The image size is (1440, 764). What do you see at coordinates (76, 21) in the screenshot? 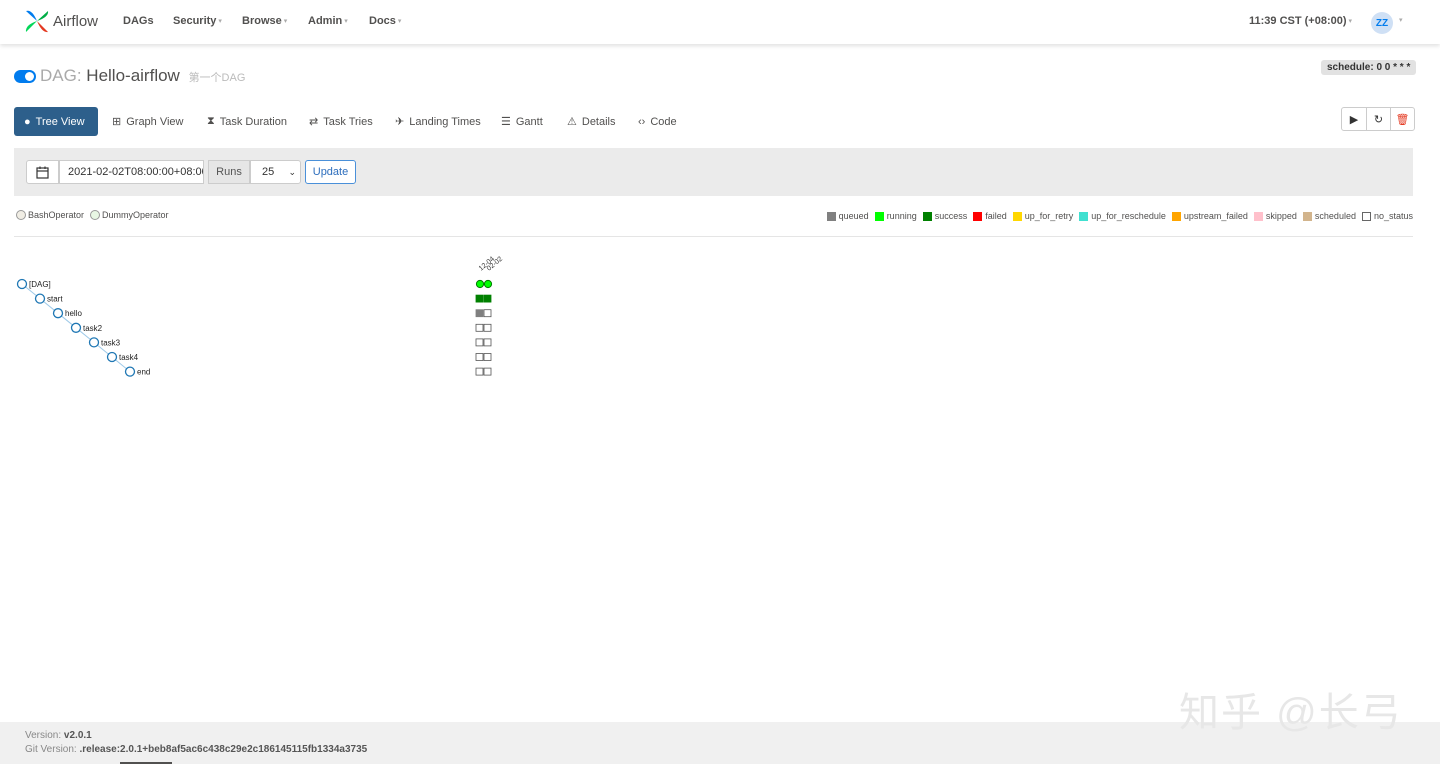
I see `brand-name: Airflow` at bounding box center [76, 21].